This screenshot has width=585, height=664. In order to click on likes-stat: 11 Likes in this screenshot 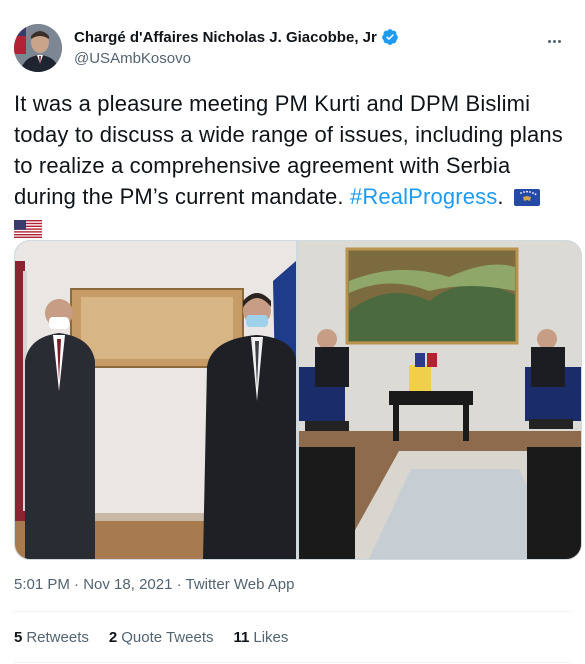, I will do `click(261, 637)`.